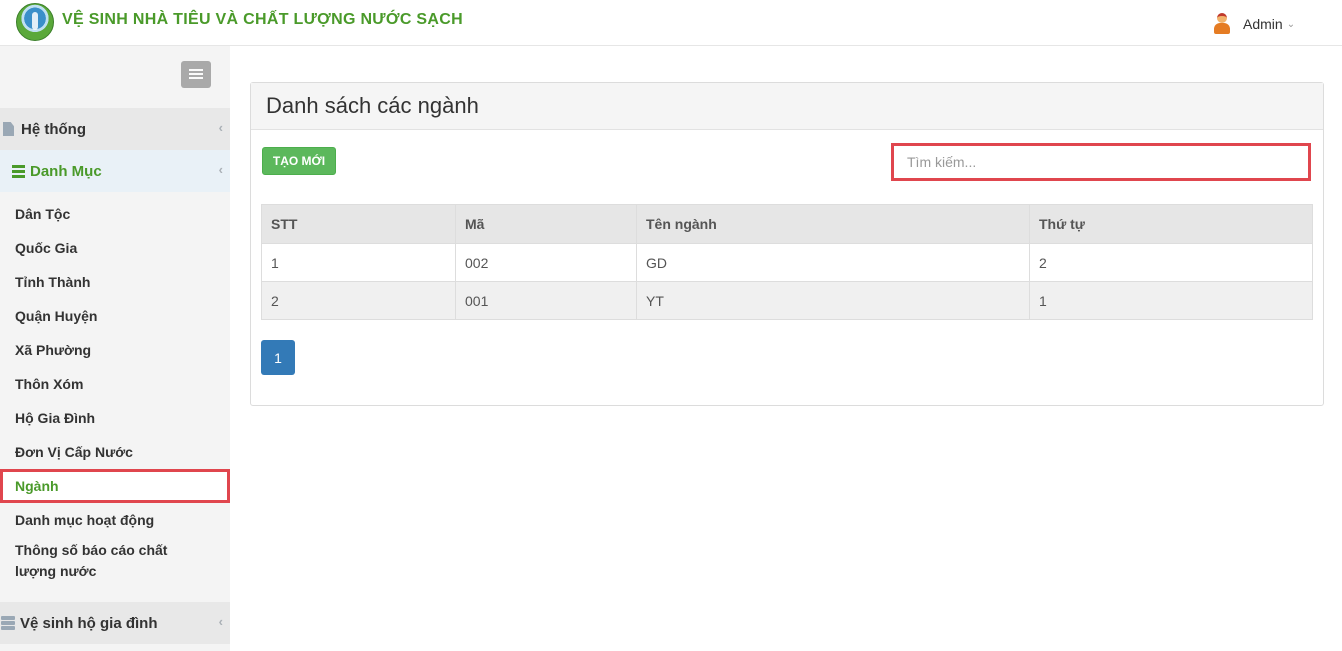 This screenshot has height=651, width=1342. What do you see at coordinates (115, 418) in the screenshot?
I see `sidebar-item-ho-gia-dinh: Hộ Gia Đình` at bounding box center [115, 418].